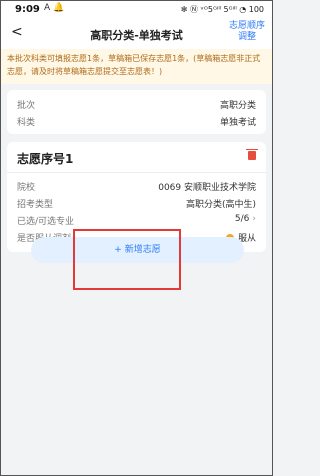 This screenshot has width=320, height=476. Describe the element at coordinates (27, 9) in the screenshot. I see `status-time: 9:09` at that location.